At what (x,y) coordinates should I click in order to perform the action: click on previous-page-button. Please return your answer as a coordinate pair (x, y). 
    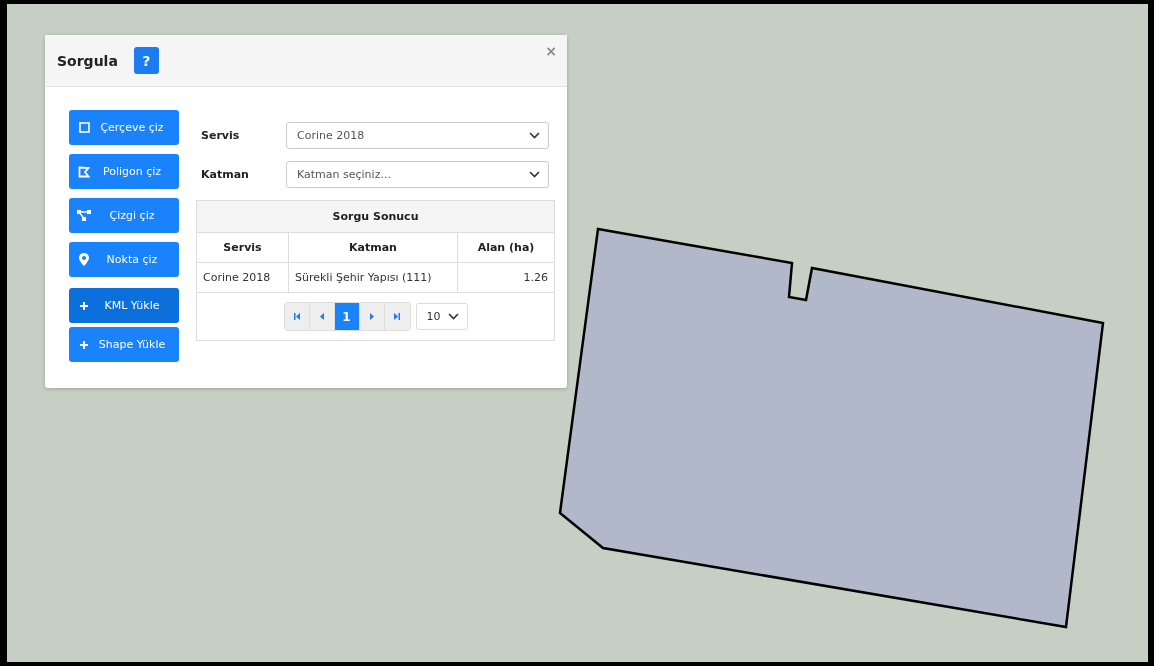
    Looking at the image, I should click on (322, 316).